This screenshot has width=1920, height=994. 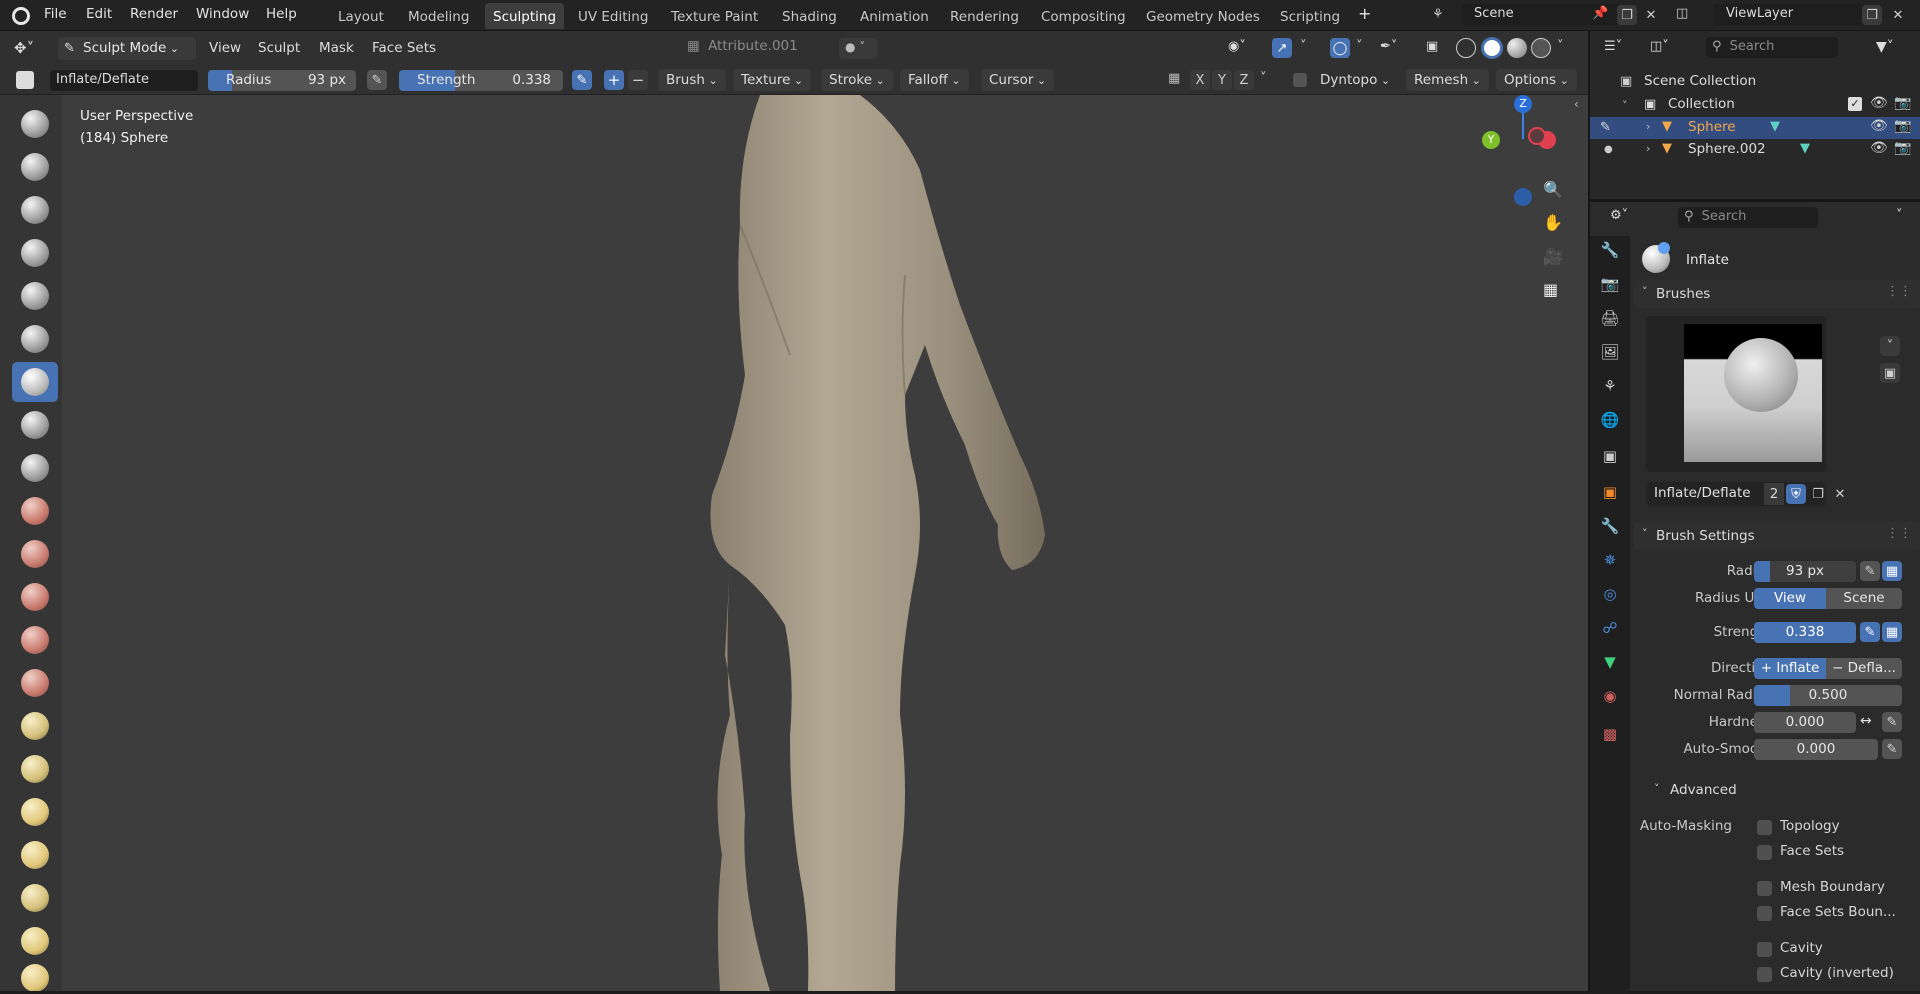 I want to click on menu-sculpt: Sculpt, so click(x=279, y=48).